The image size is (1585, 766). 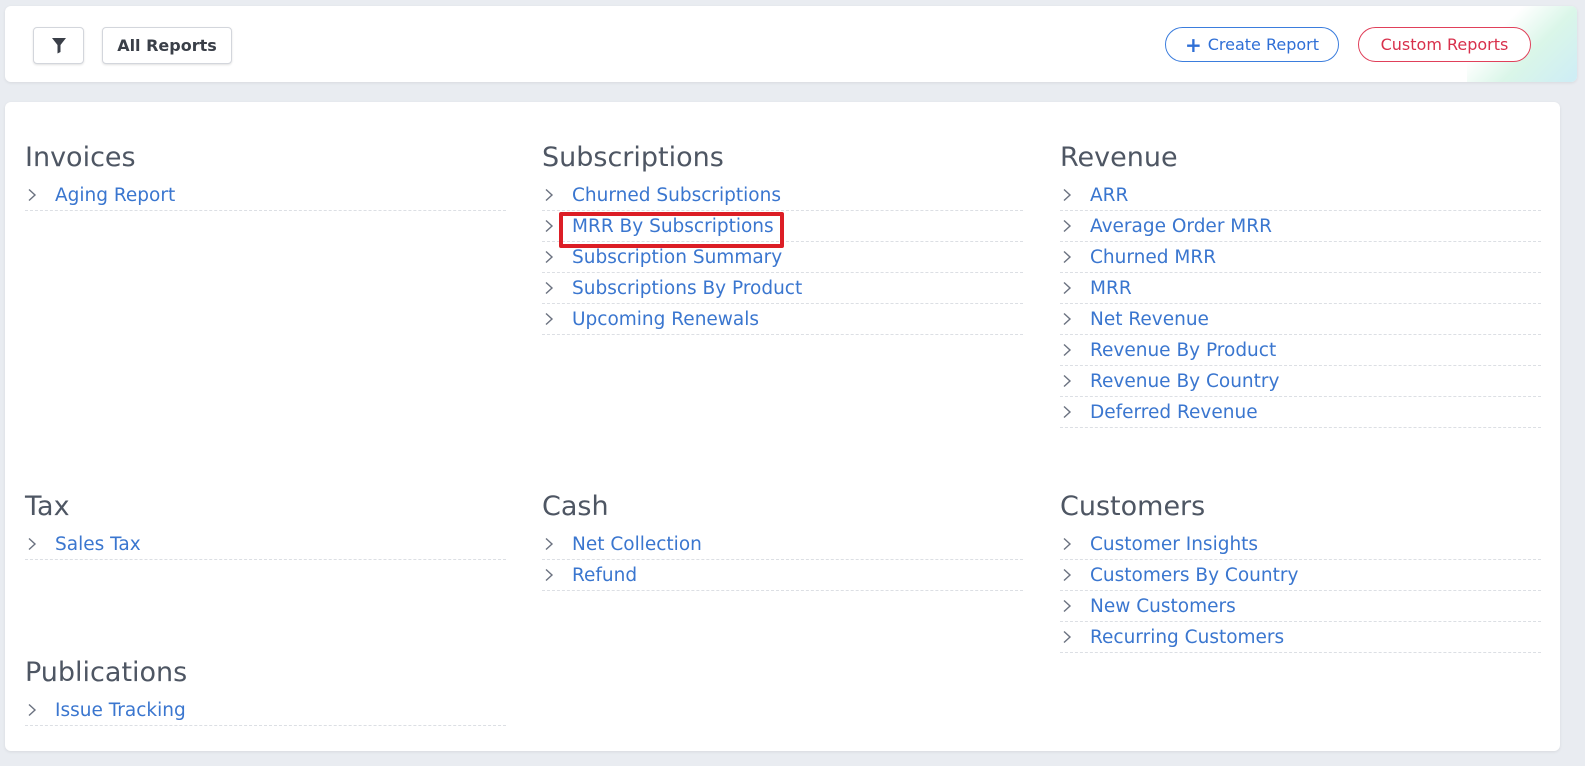 I want to click on report-link-upcoming-renewals: Upcoming Renewals, so click(x=782, y=319).